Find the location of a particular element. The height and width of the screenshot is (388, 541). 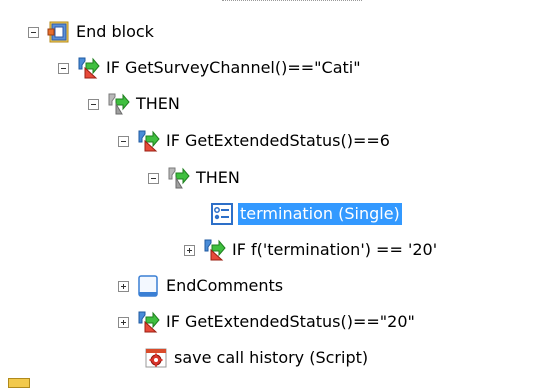

tree-node-end-comments: EndComments is located at coordinates (201, 286).